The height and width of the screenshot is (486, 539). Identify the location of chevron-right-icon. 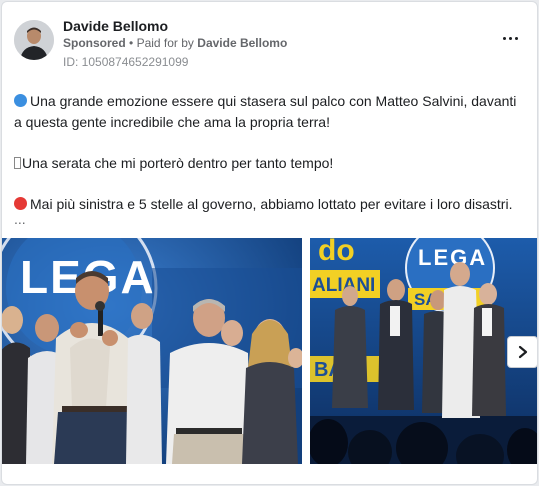
(522, 352).